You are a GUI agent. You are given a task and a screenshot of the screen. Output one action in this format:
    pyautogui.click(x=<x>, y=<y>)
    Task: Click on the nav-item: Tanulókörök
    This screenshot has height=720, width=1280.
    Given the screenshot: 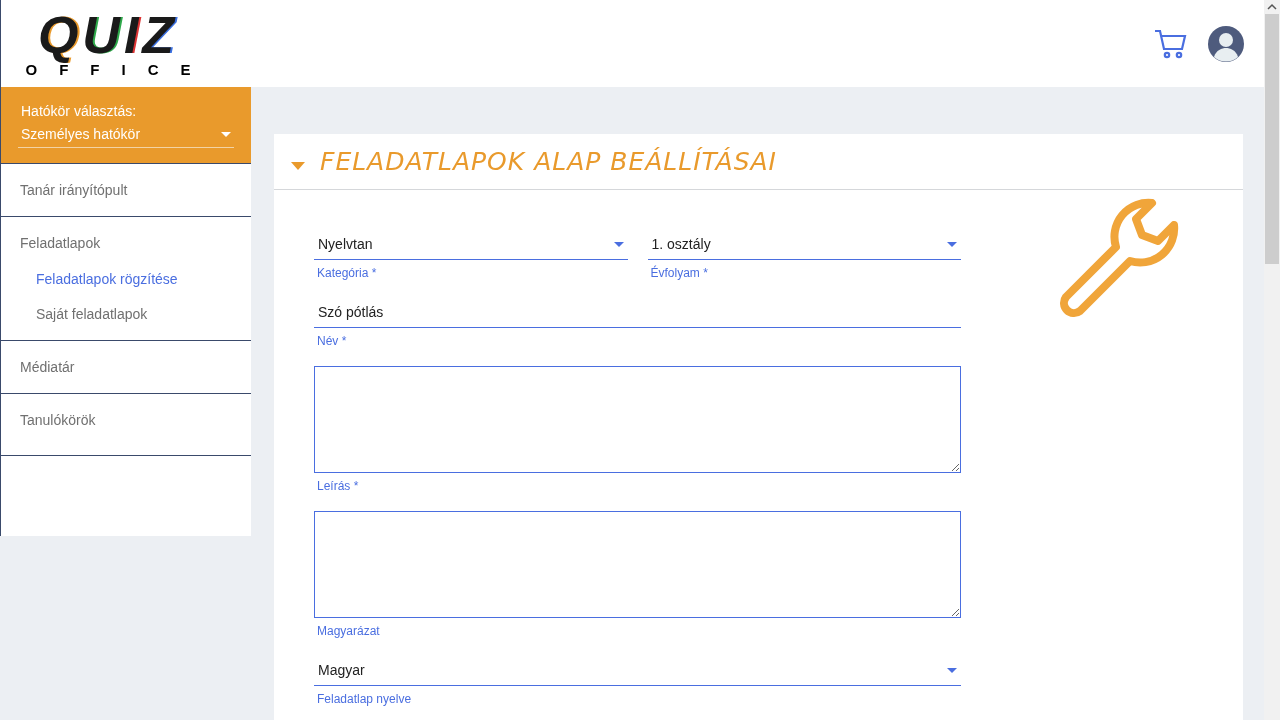 What is the action you would take?
    pyautogui.click(x=126, y=420)
    